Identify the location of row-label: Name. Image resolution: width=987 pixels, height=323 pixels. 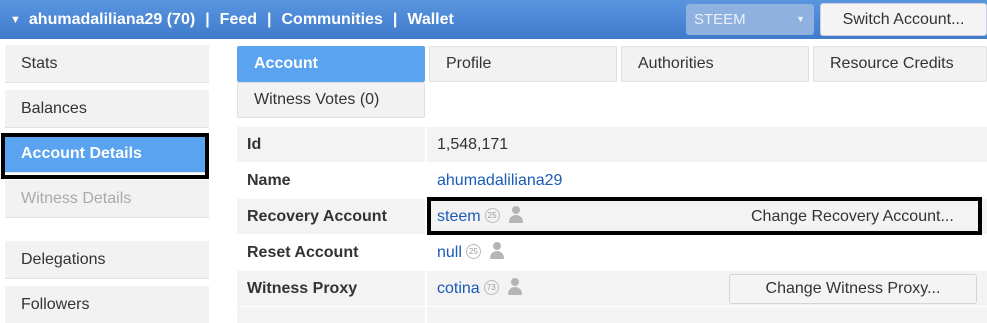
(331, 180).